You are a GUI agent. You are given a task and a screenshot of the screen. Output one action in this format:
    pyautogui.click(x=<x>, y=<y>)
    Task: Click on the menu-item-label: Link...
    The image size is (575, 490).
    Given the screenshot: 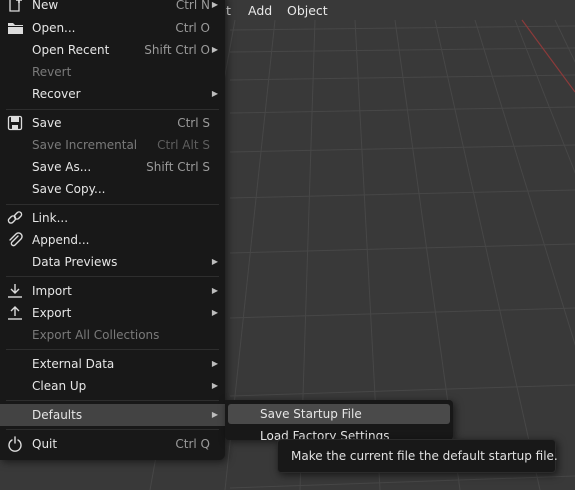 What is the action you would take?
    pyautogui.click(x=50, y=218)
    